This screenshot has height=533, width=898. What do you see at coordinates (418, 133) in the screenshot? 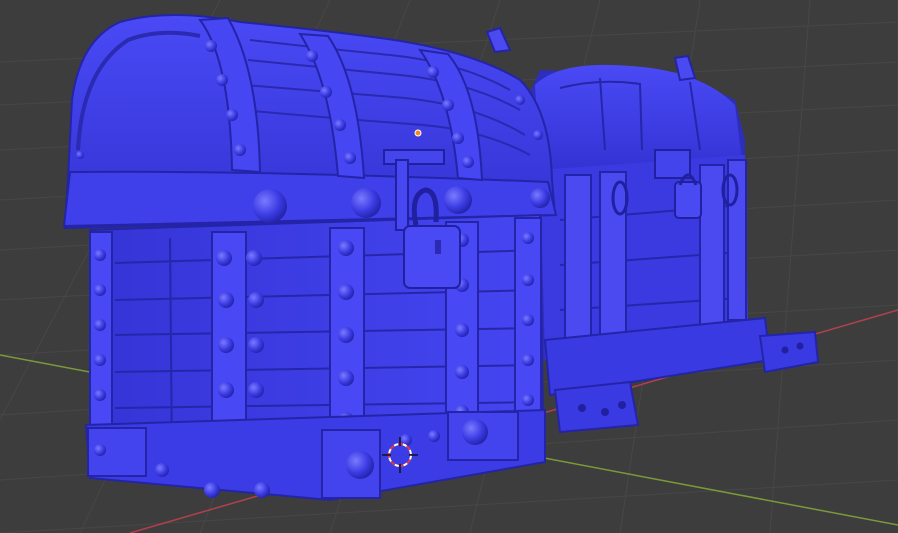
I see `origin-dot-icon` at bounding box center [418, 133].